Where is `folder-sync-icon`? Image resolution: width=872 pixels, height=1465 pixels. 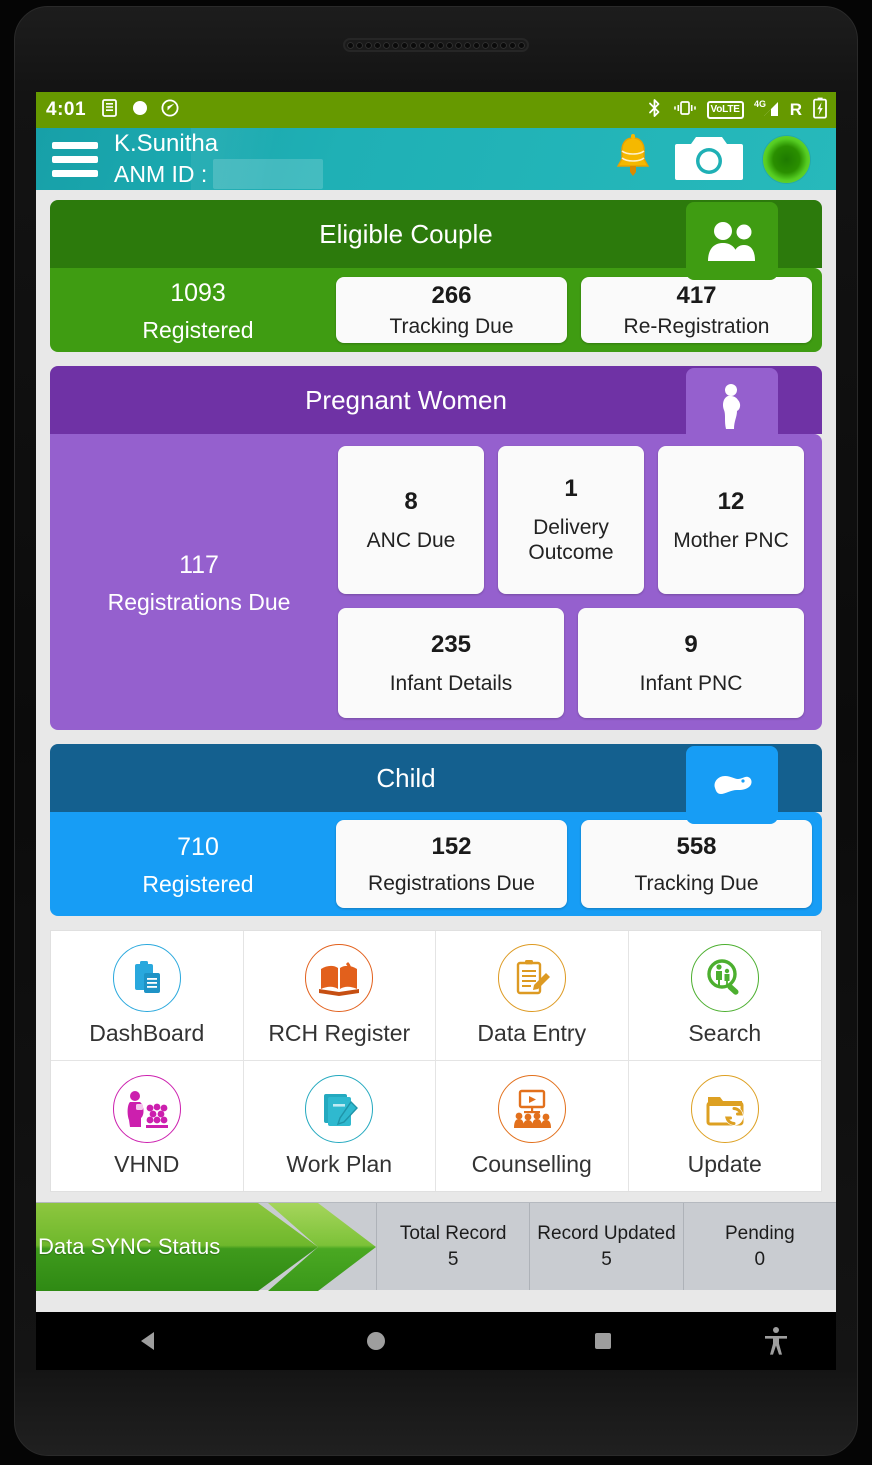
folder-sync-icon is located at coordinates (724, 1108).